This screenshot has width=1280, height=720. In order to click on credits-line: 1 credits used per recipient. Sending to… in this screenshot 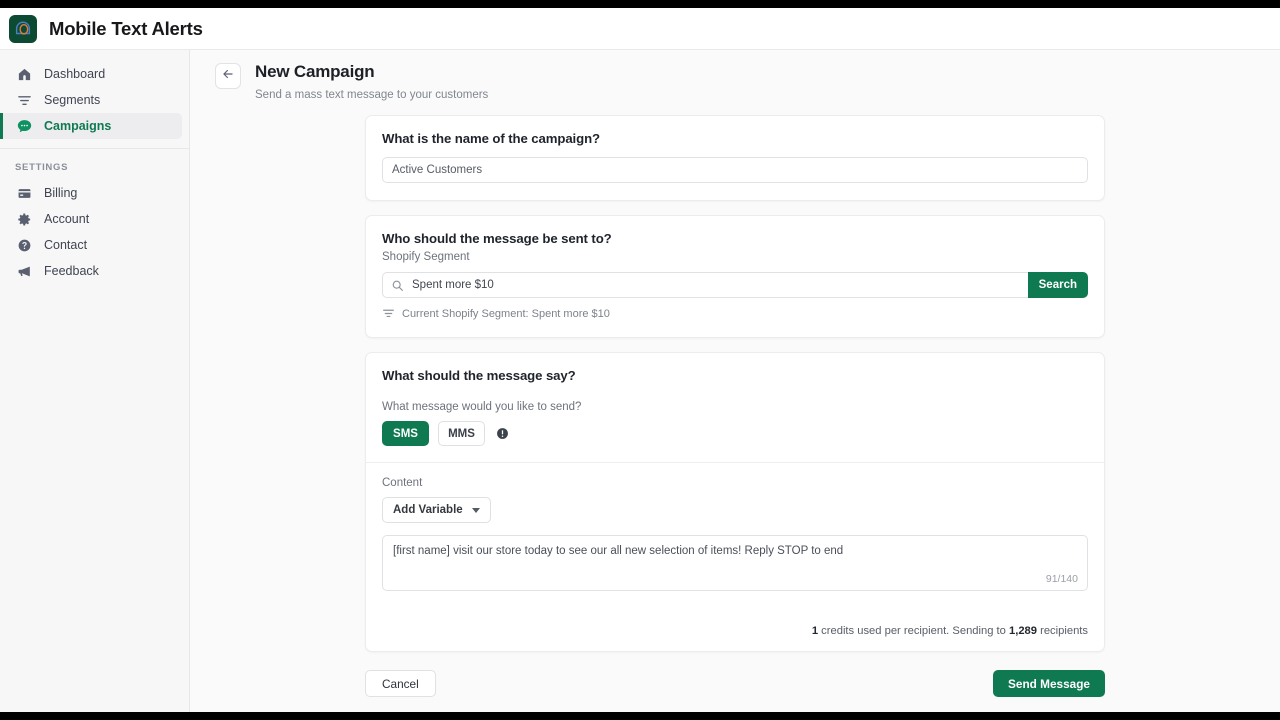, I will do `click(735, 638)`.